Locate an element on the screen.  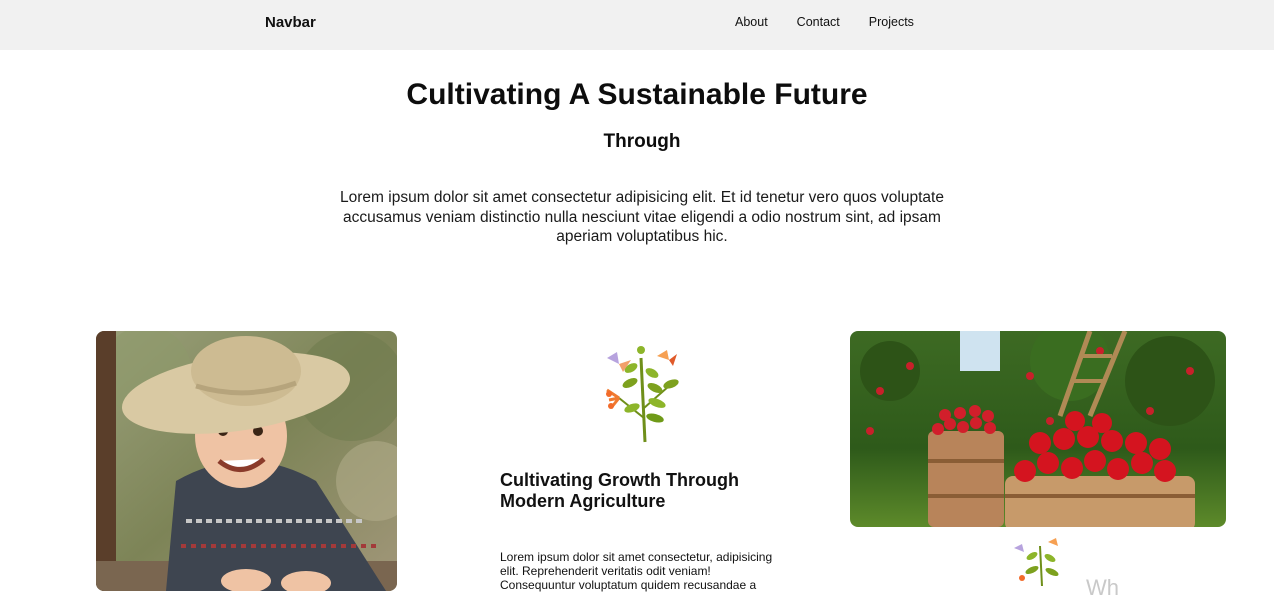
apple-harvest-photo is located at coordinates (1038, 429).